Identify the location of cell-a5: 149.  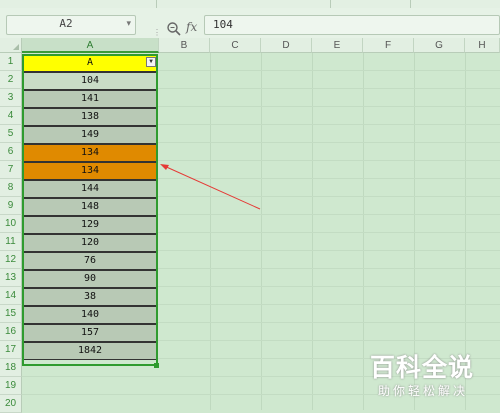
(90, 135).